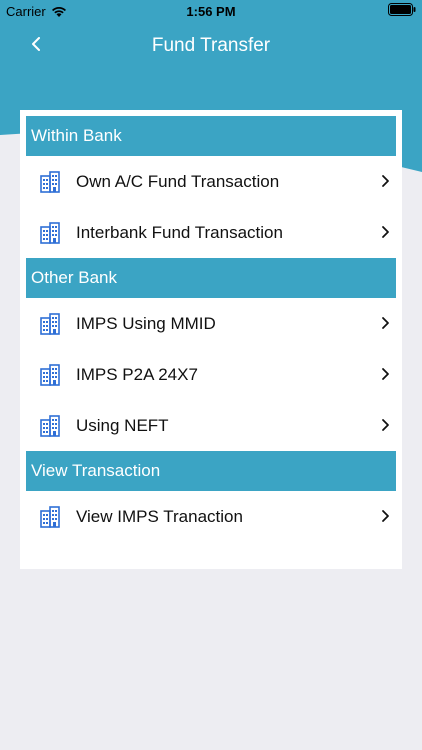 This screenshot has width=422, height=750. Describe the element at coordinates (137, 374) in the screenshot. I see `menu-item-label: IMPS P2A 24X7` at that location.